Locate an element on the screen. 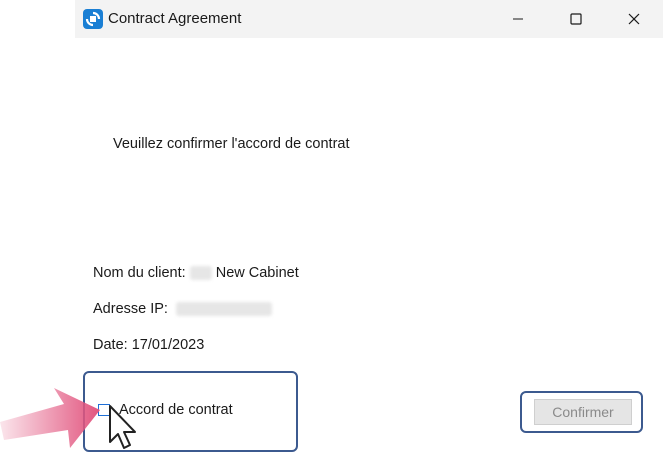 The image size is (663, 458). ip-address-row: Adresse IP: is located at coordinates (184, 309).